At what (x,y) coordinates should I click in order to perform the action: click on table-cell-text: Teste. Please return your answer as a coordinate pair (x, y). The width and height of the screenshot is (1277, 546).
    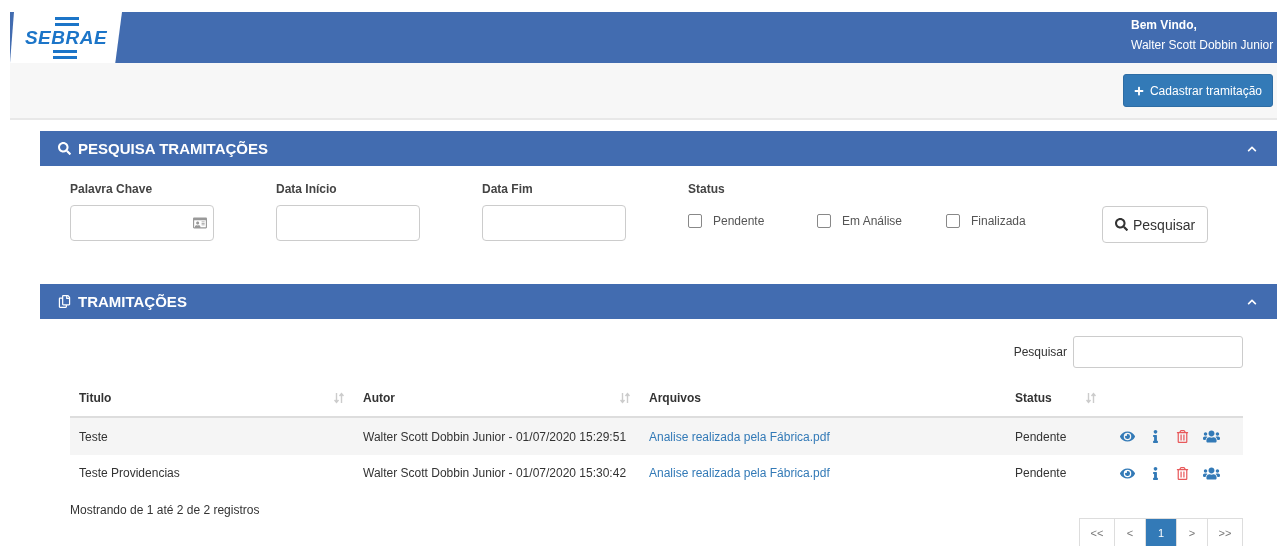
    Looking at the image, I should click on (93, 436).